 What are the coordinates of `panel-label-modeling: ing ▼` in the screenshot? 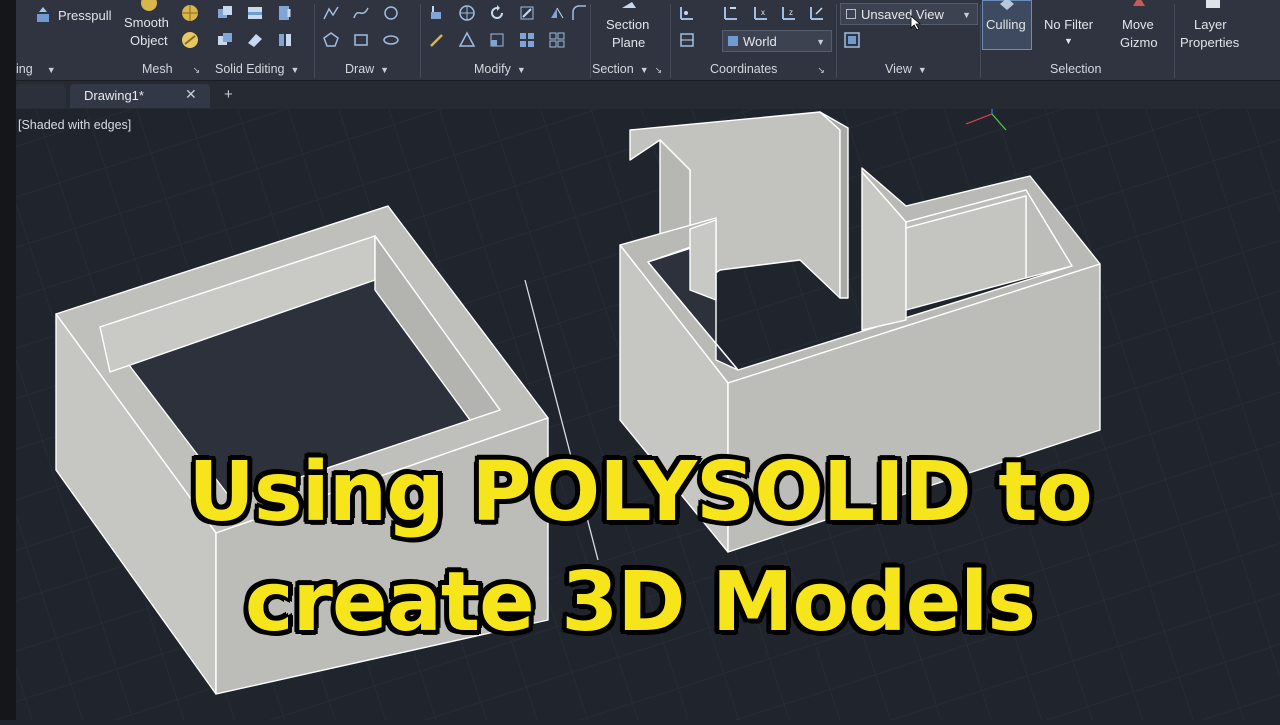 It's located at (36, 69).